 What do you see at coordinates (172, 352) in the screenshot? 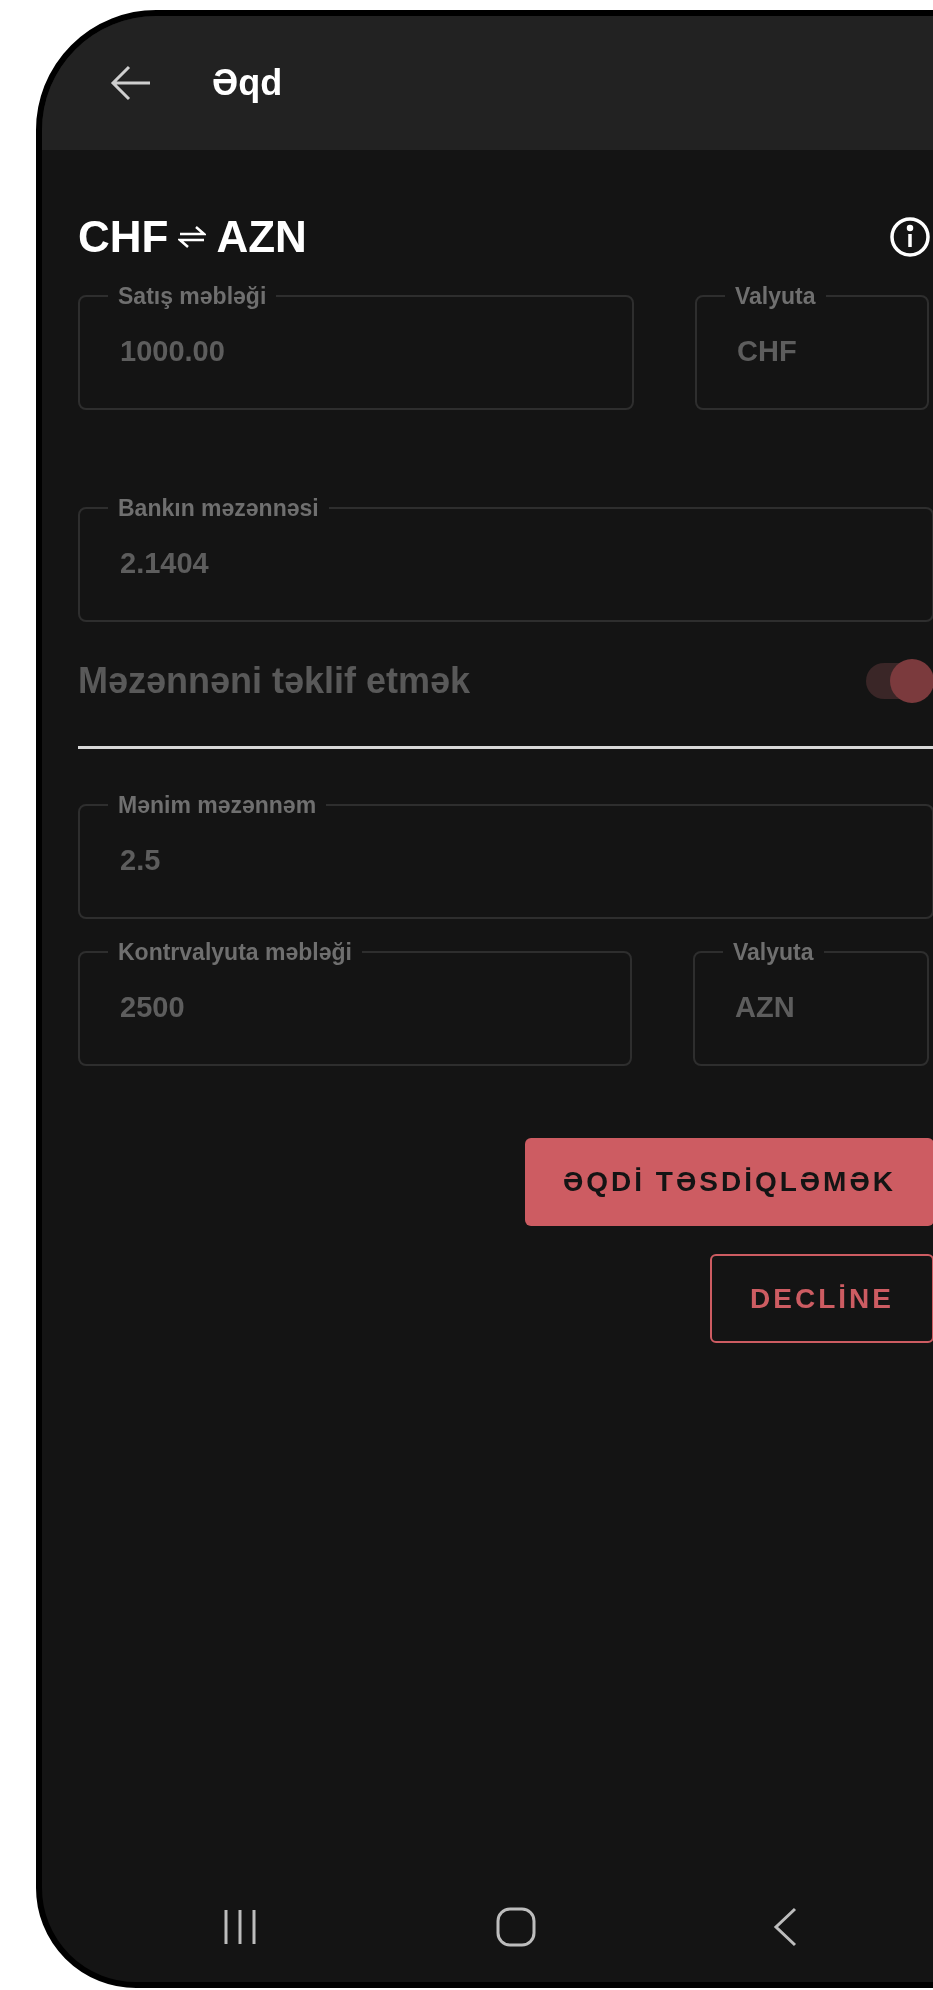
I see `field-value: 1000.00` at bounding box center [172, 352].